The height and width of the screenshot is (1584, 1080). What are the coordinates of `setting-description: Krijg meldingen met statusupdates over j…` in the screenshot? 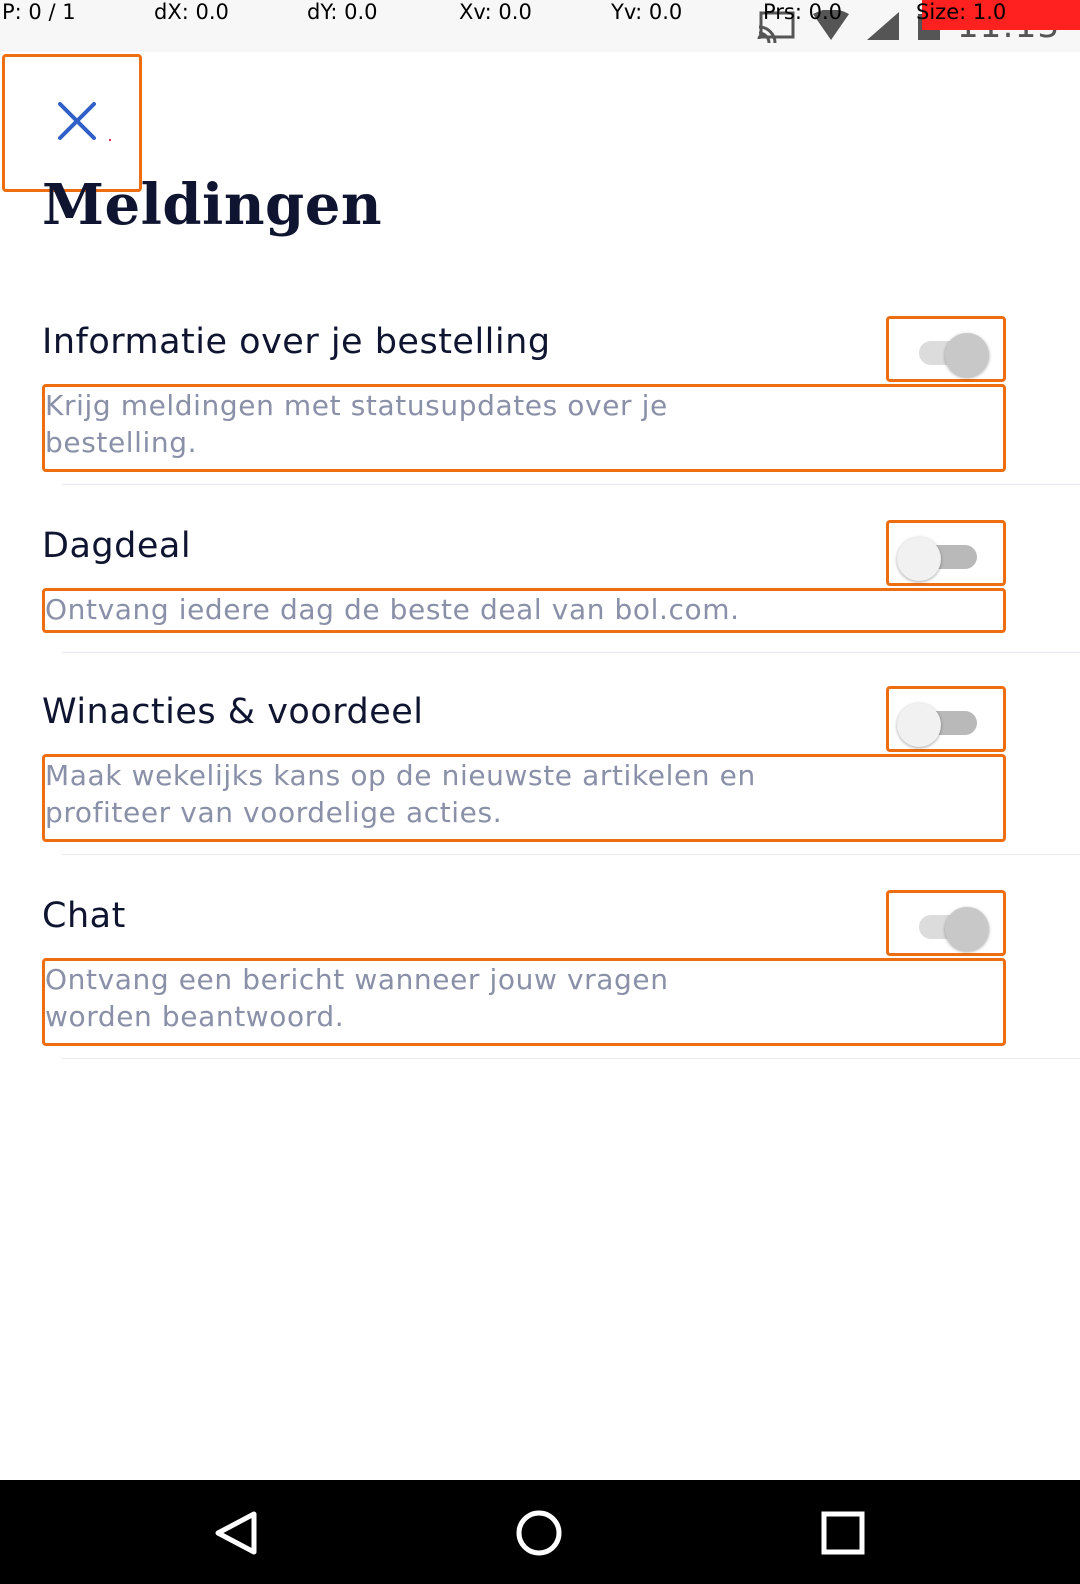 It's located at (524, 428).